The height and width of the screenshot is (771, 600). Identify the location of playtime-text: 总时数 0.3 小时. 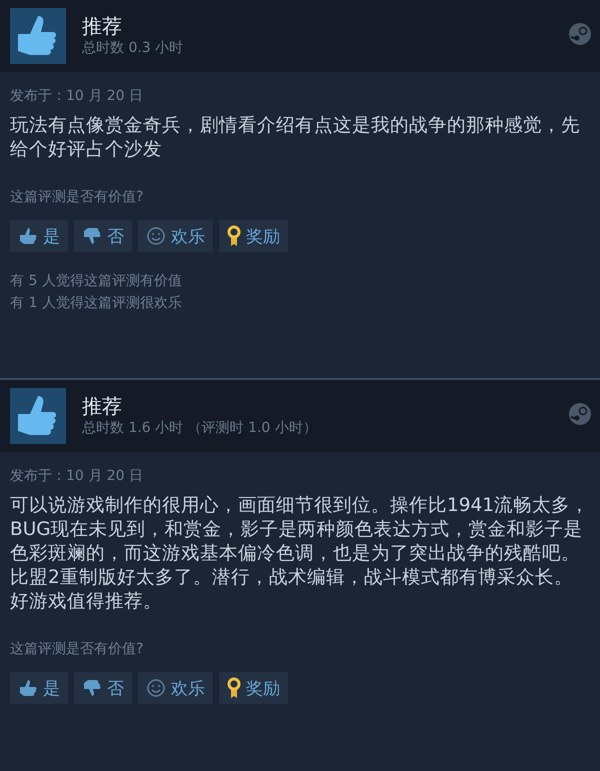
(133, 48).